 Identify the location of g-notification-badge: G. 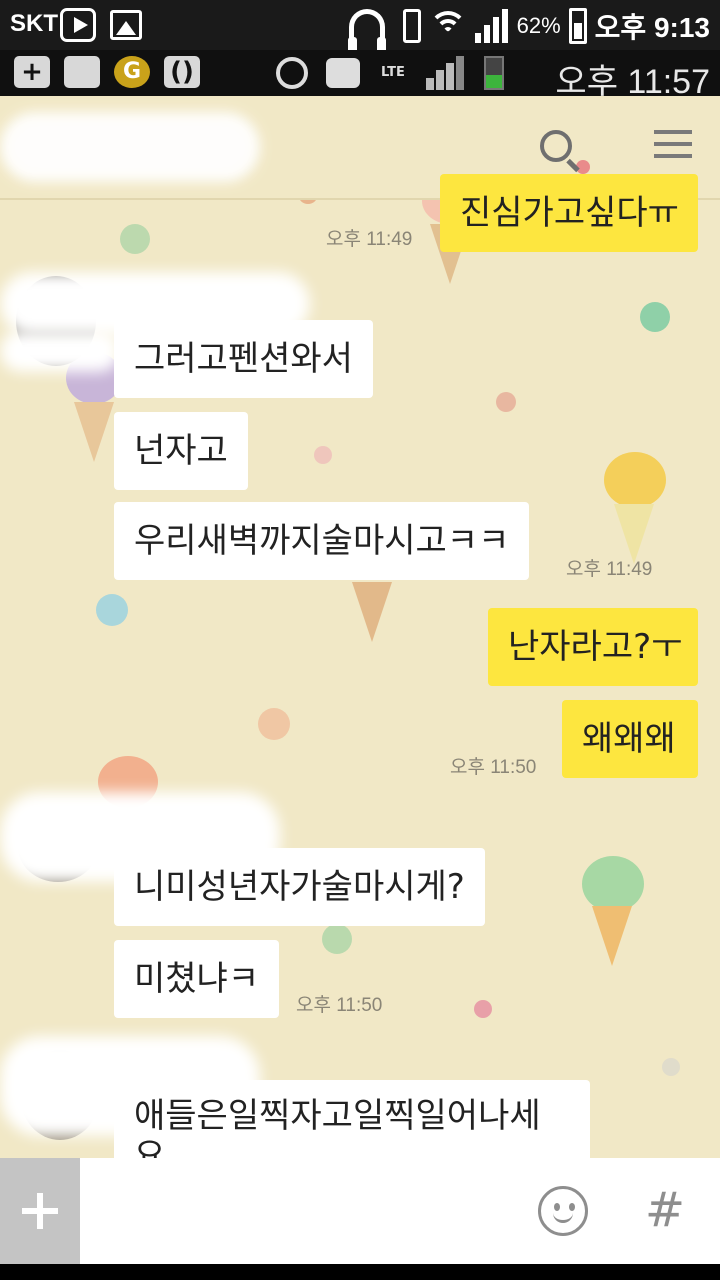
(132, 72).